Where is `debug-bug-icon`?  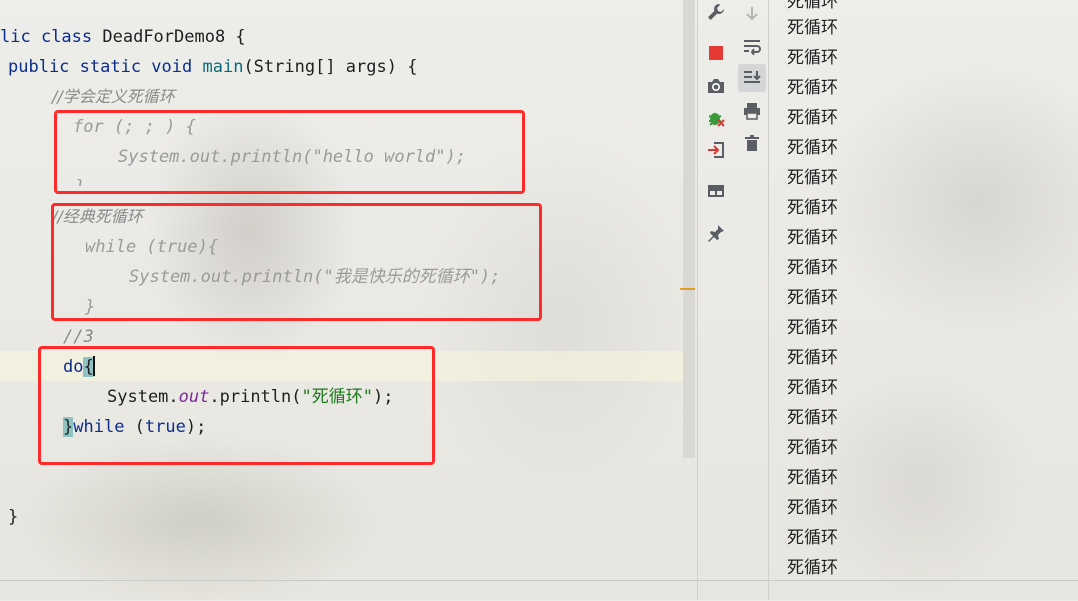
debug-bug-icon is located at coordinates (716, 118).